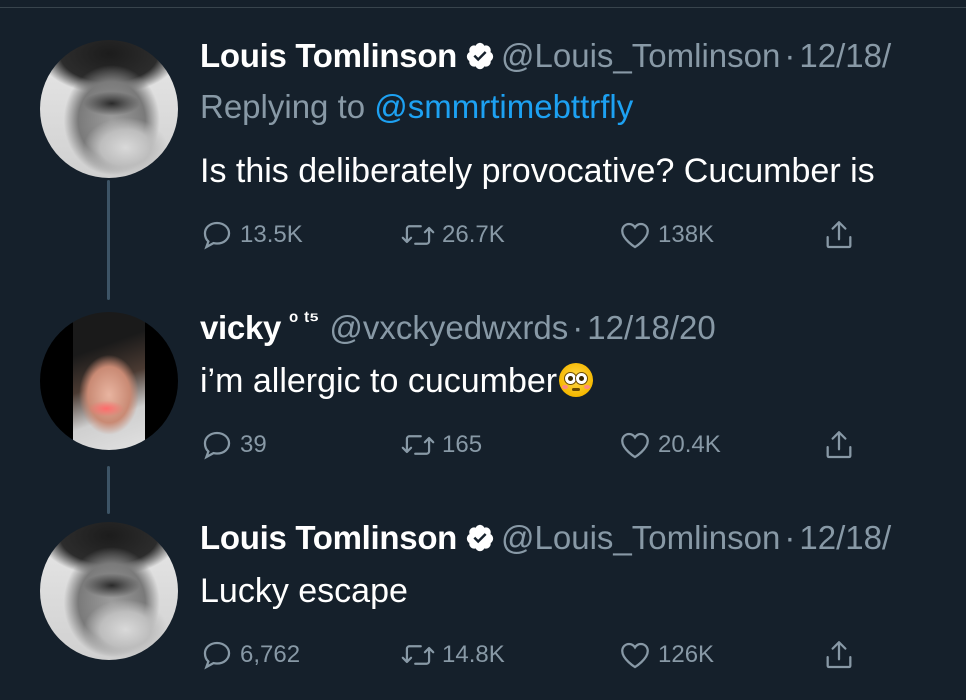 The height and width of the screenshot is (700, 966). I want to click on retweet-button: 14.8K, so click(452, 655).